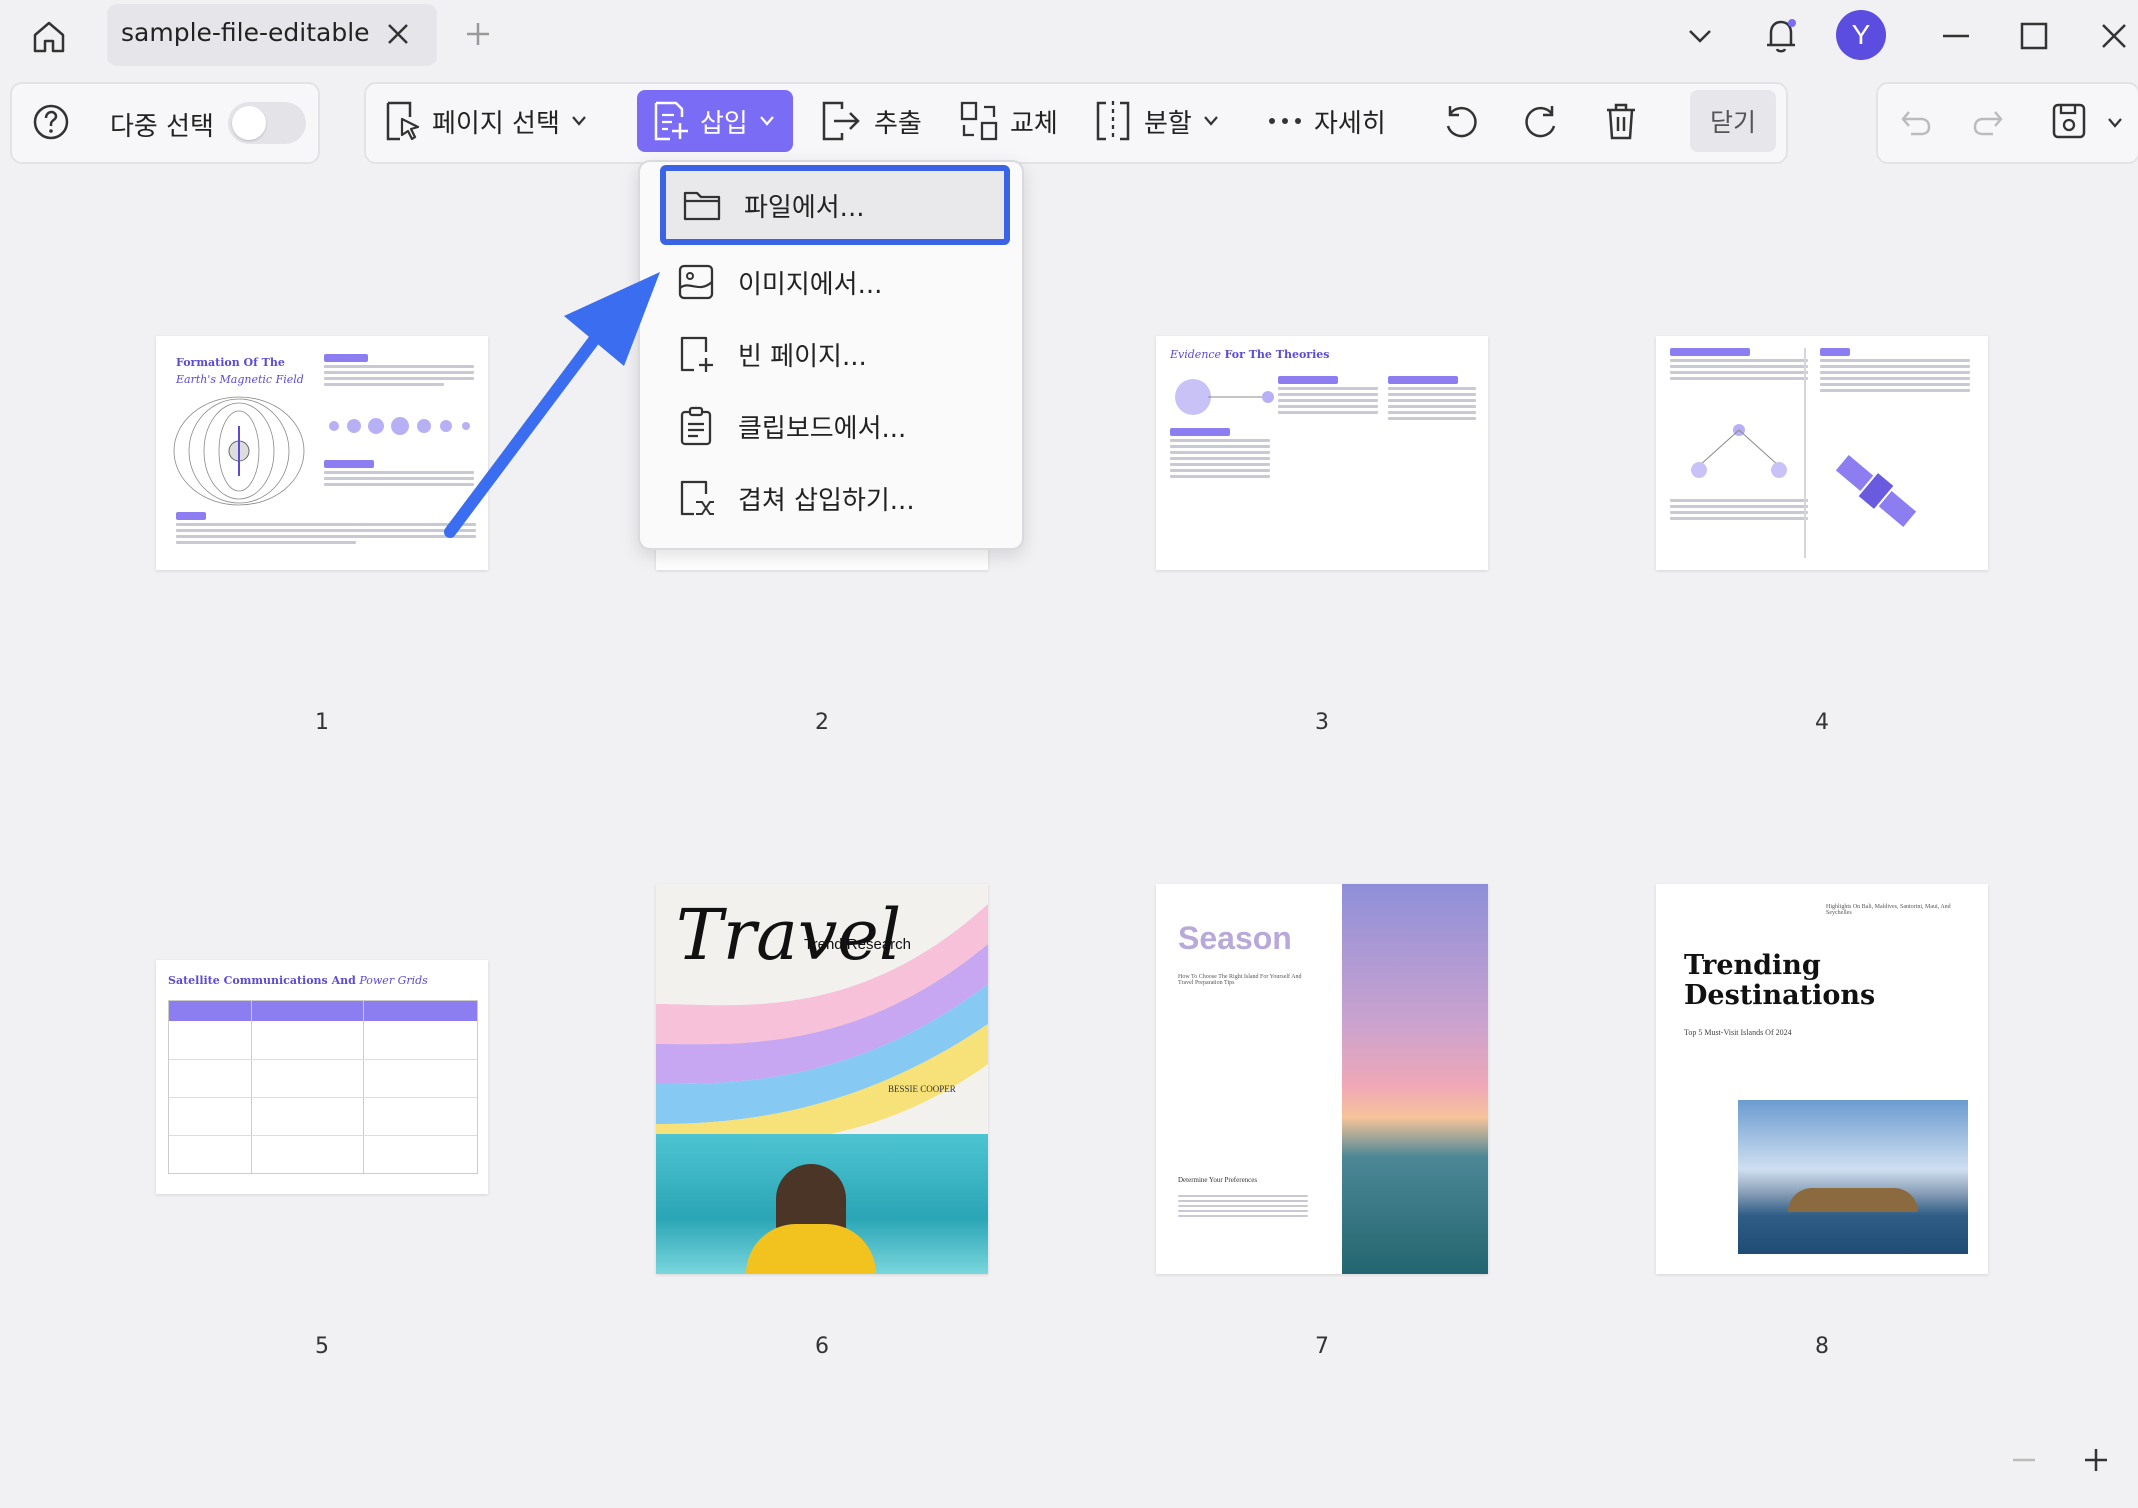  Describe the element at coordinates (922, 1089) in the screenshot. I see `page-6-author: BESSIE COOPER` at that location.